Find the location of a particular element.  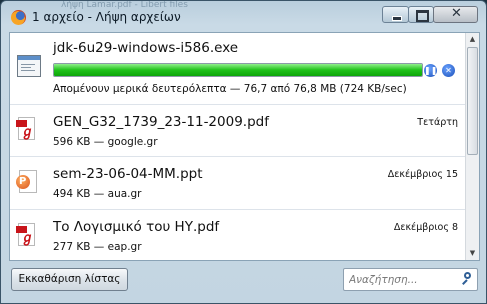

minimize-icon is located at coordinates (397, 18).